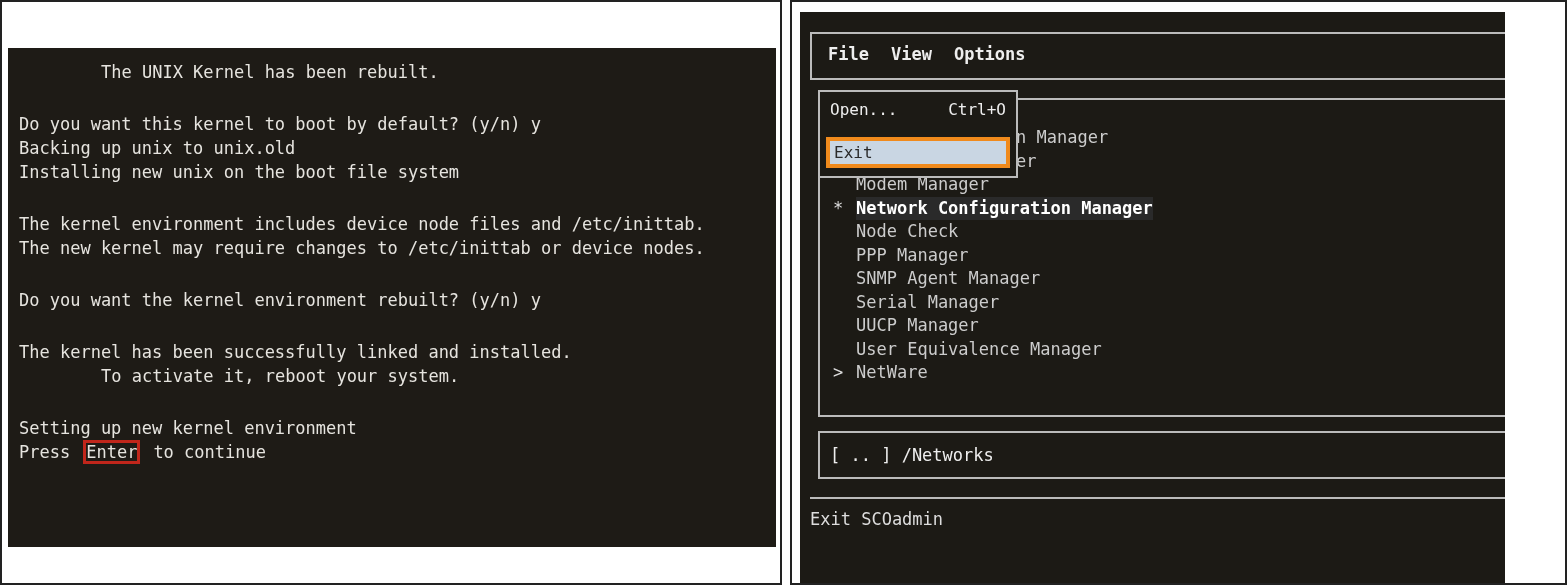 Image resolution: width=1567 pixels, height=585 pixels. Describe the element at coordinates (918, 152) in the screenshot. I see `menu-item: Exit` at that location.